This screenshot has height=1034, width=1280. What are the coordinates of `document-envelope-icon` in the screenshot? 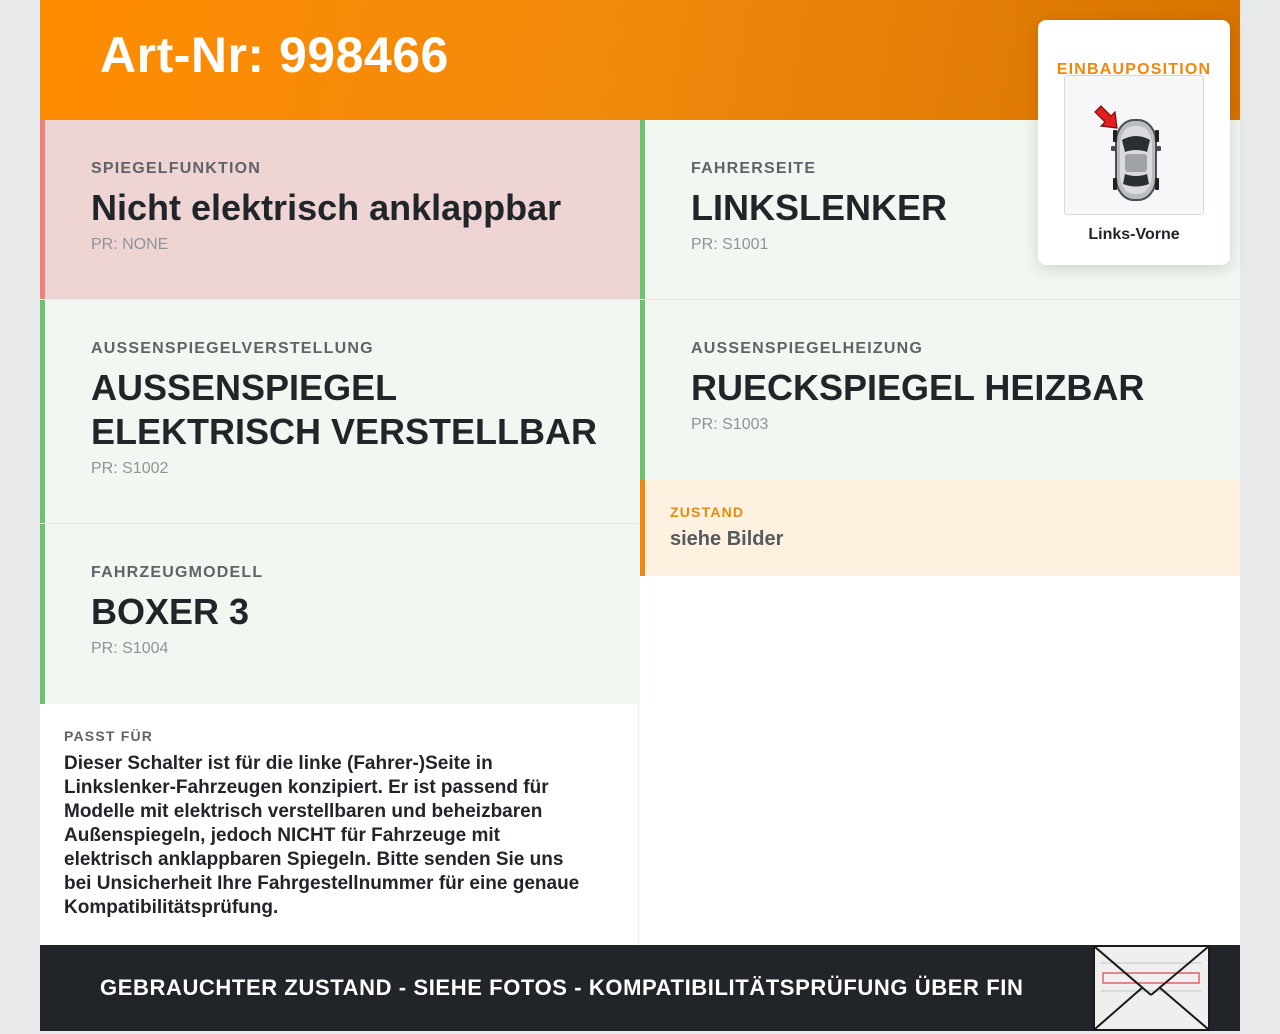 It's located at (1151, 988).